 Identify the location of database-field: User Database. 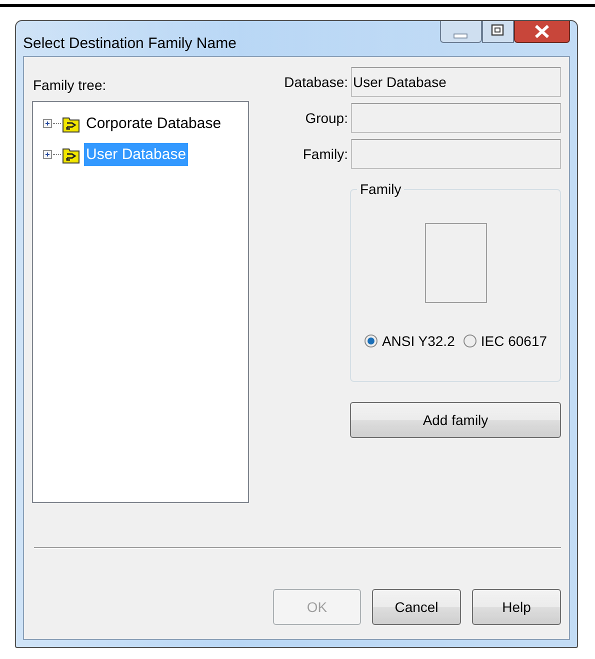
(456, 82).